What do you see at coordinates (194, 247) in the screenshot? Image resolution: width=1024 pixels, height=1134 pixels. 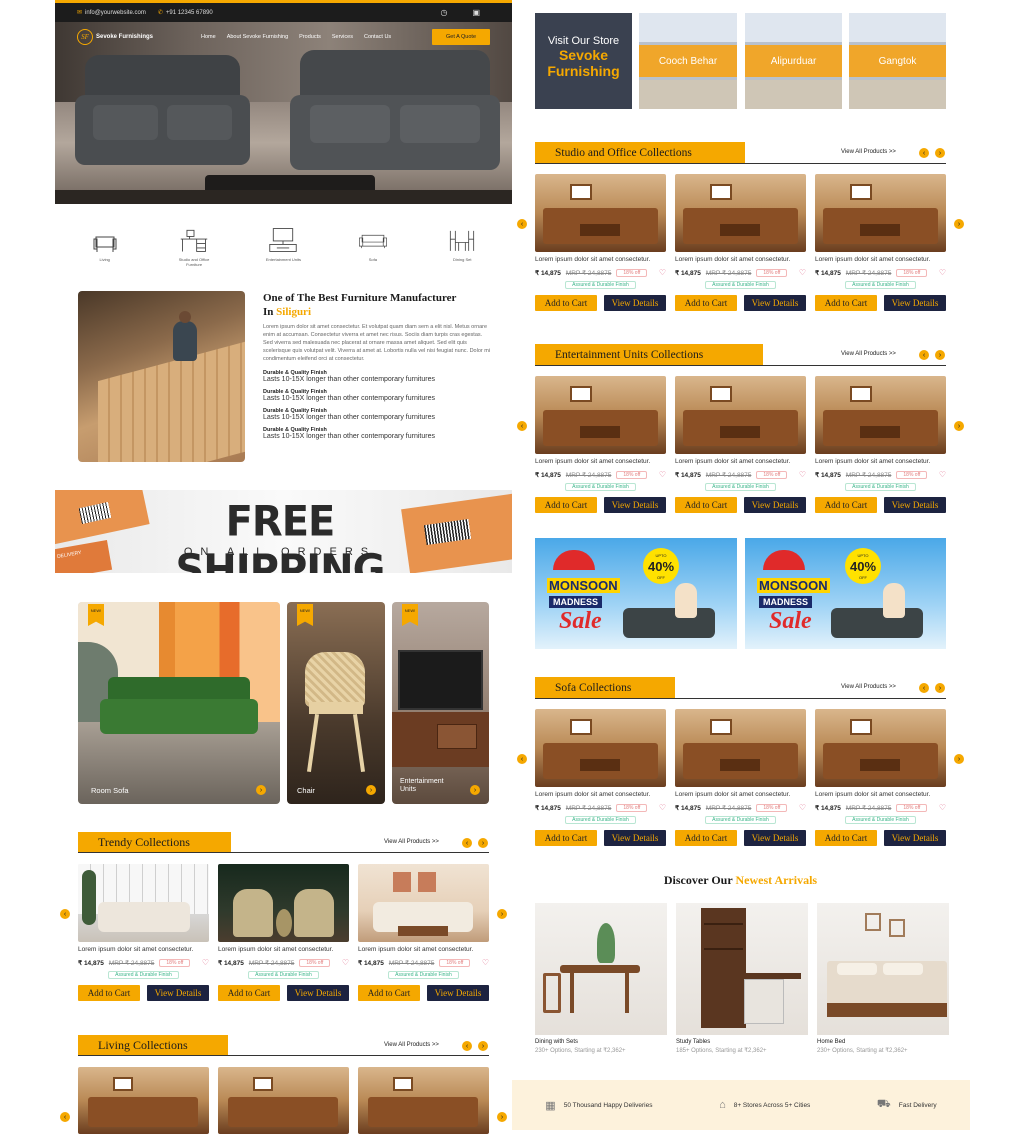 I see `category-office: Studio and Office Furniture` at bounding box center [194, 247].